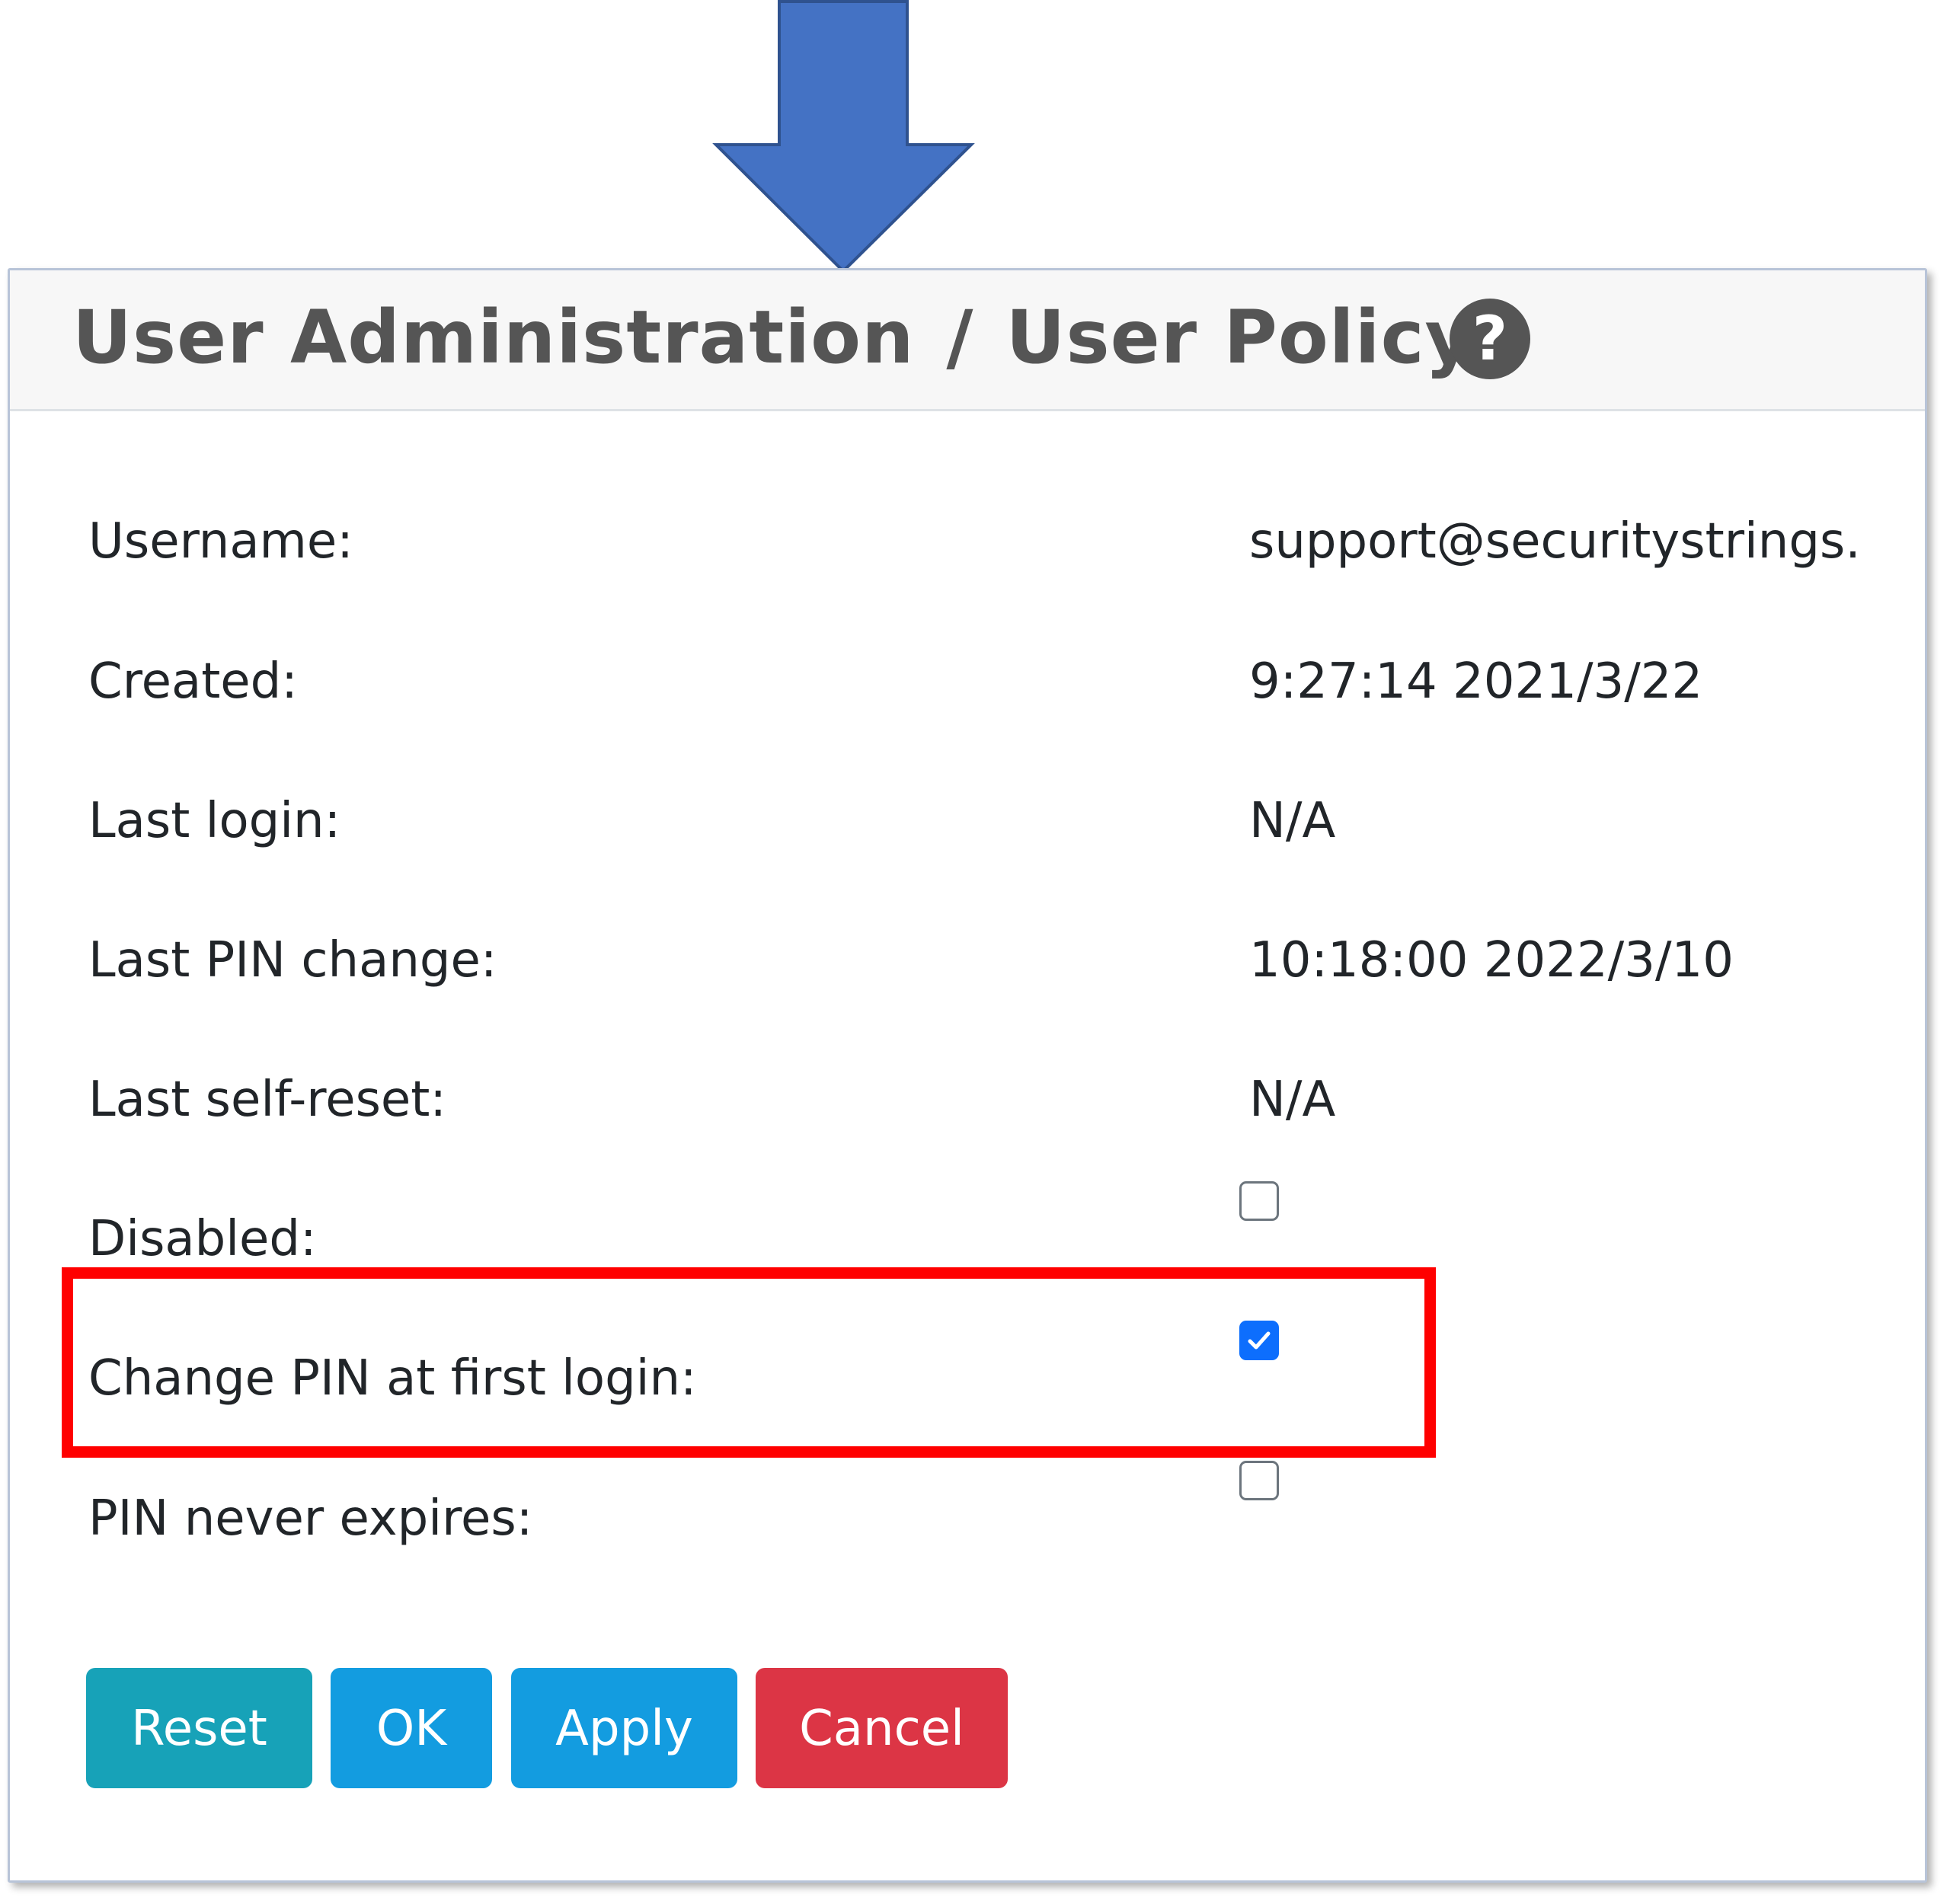 The image size is (1950, 1904). Describe the element at coordinates (193, 682) in the screenshot. I see `created-label: Created:` at that location.